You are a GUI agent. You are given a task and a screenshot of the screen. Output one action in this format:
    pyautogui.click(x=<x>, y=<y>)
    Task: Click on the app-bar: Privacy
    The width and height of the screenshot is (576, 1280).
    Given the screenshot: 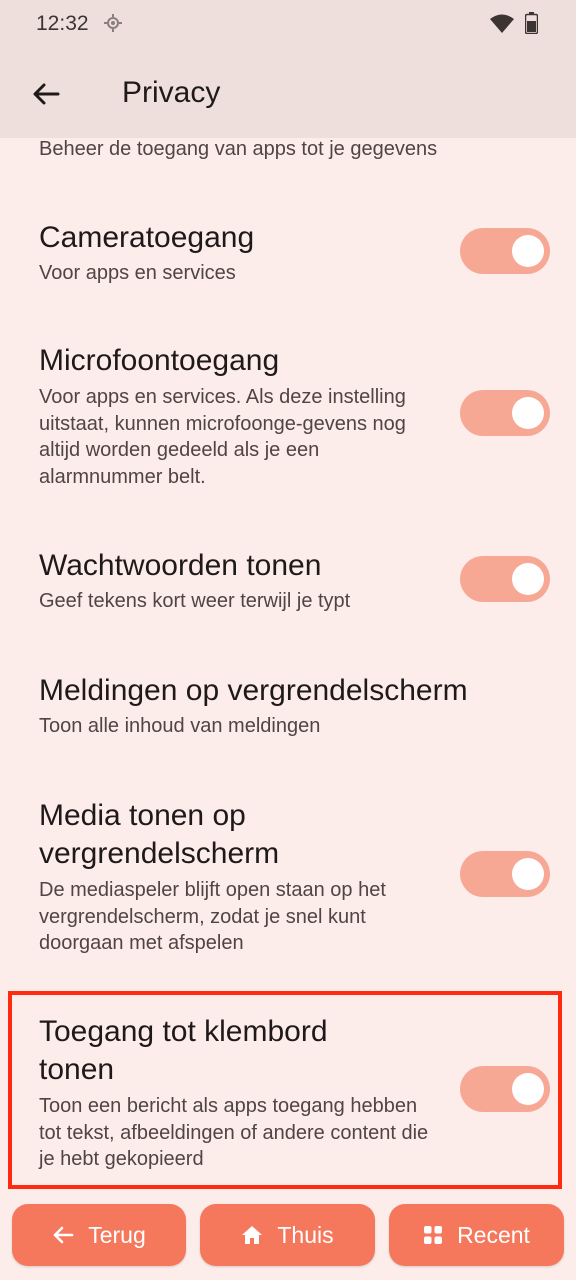 What is the action you would take?
    pyautogui.click(x=288, y=94)
    